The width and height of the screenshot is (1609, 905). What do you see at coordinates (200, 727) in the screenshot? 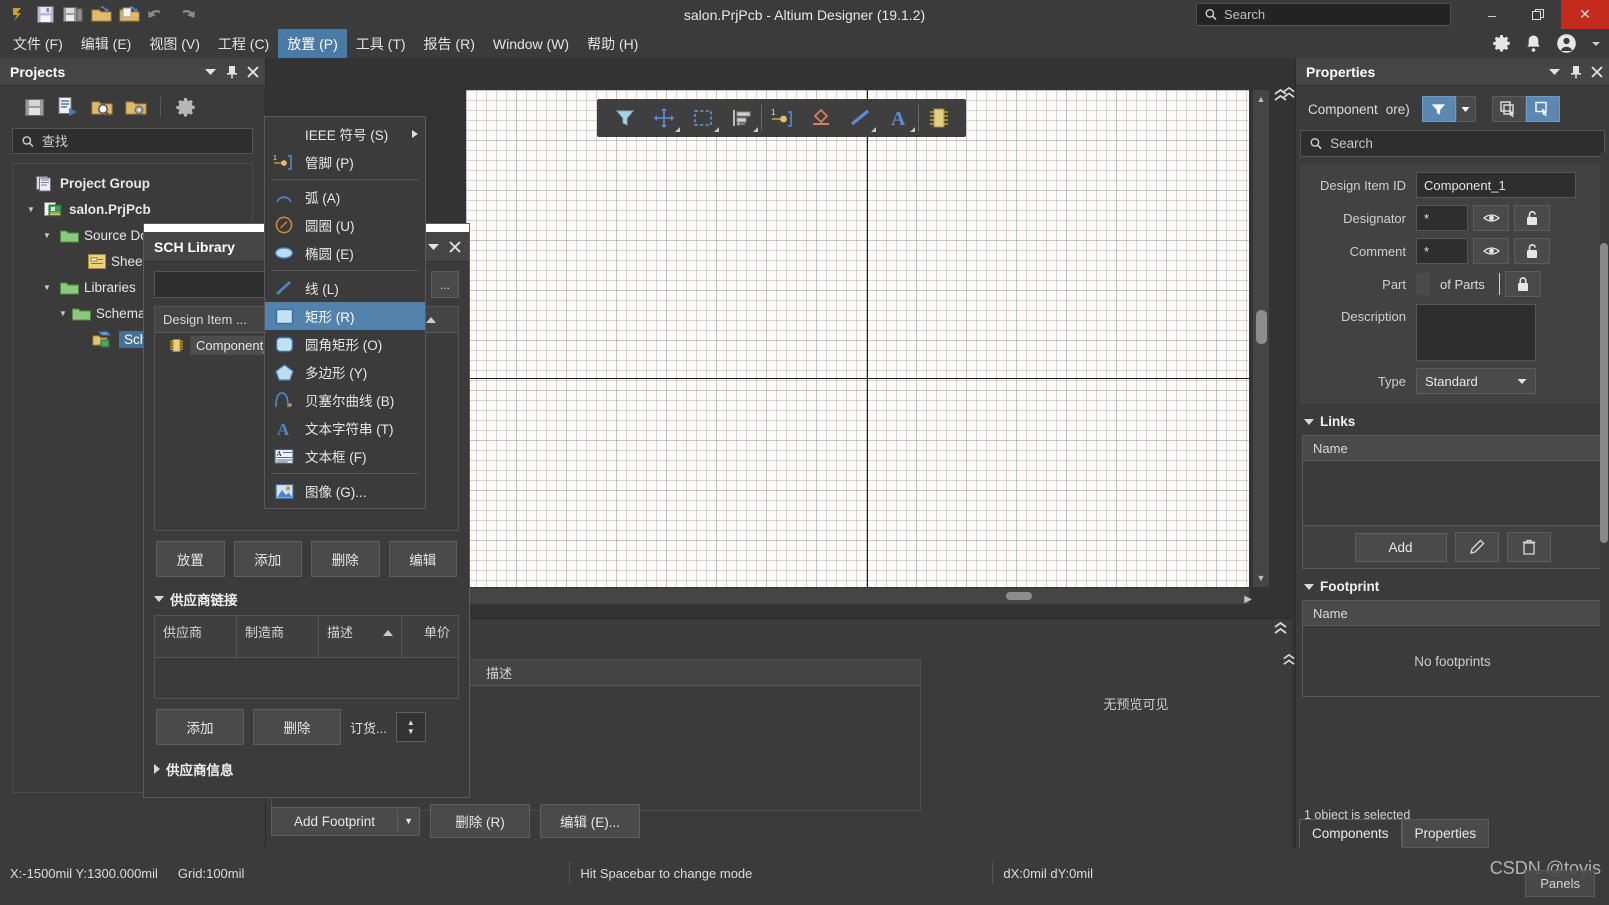
I see `supplier-add-button: 添加` at bounding box center [200, 727].